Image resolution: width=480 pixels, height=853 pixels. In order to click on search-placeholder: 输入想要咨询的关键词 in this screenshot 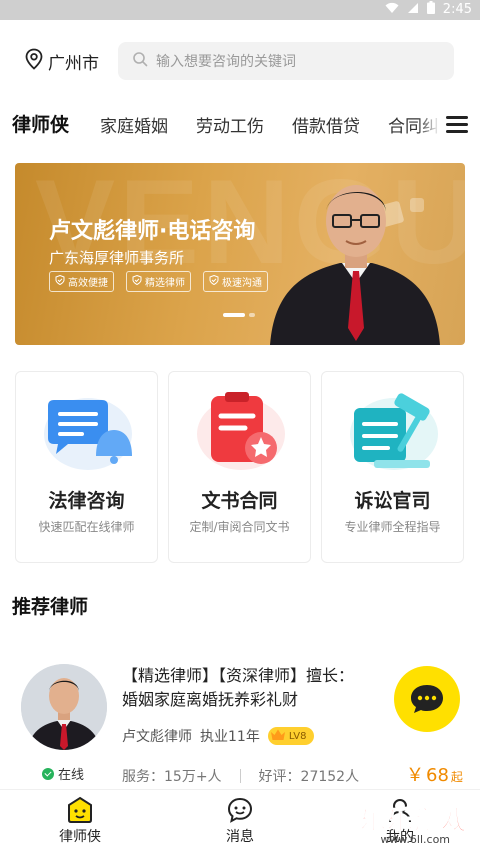, I will do `click(226, 62)`.